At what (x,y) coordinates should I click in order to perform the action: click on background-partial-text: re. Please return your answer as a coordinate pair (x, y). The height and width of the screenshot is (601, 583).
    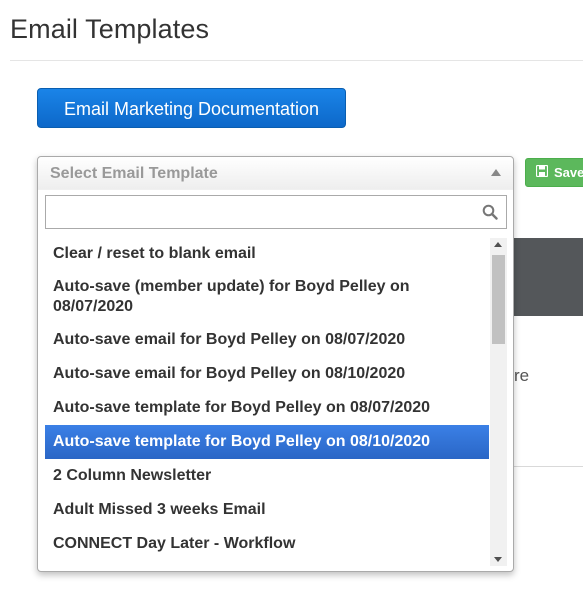
    Looking at the image, I should click on (522, 375).